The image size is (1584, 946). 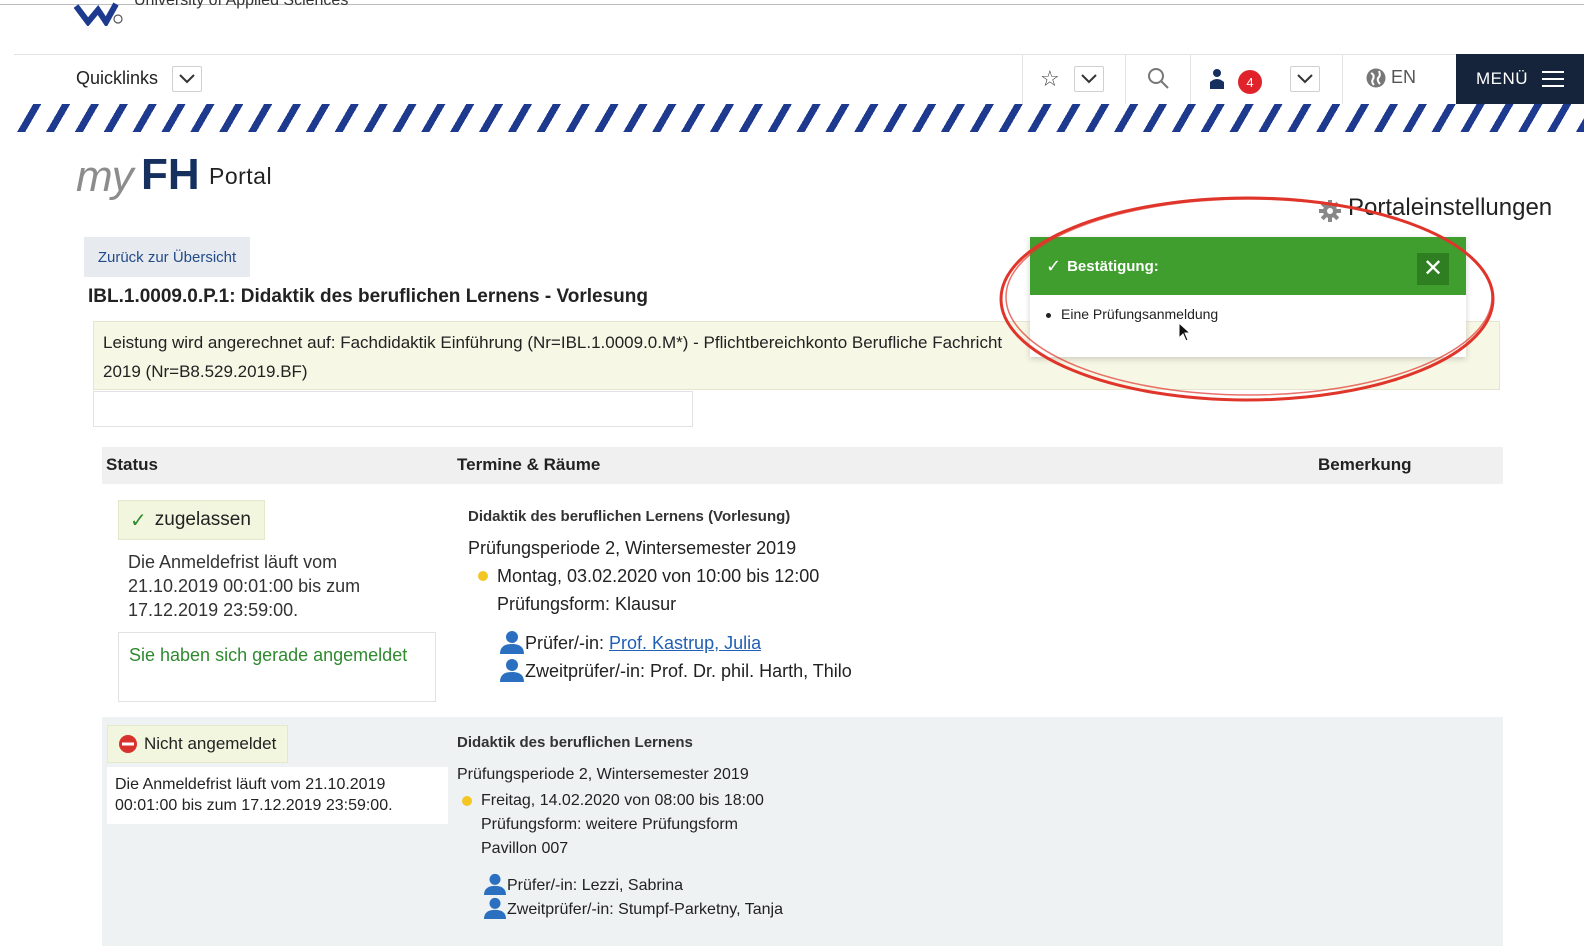 What do you see at coordinates (1248, 266) in the screenshot?
I see `toast-header: ✓ Bestätigung:` at bounding box center [1248, 266].